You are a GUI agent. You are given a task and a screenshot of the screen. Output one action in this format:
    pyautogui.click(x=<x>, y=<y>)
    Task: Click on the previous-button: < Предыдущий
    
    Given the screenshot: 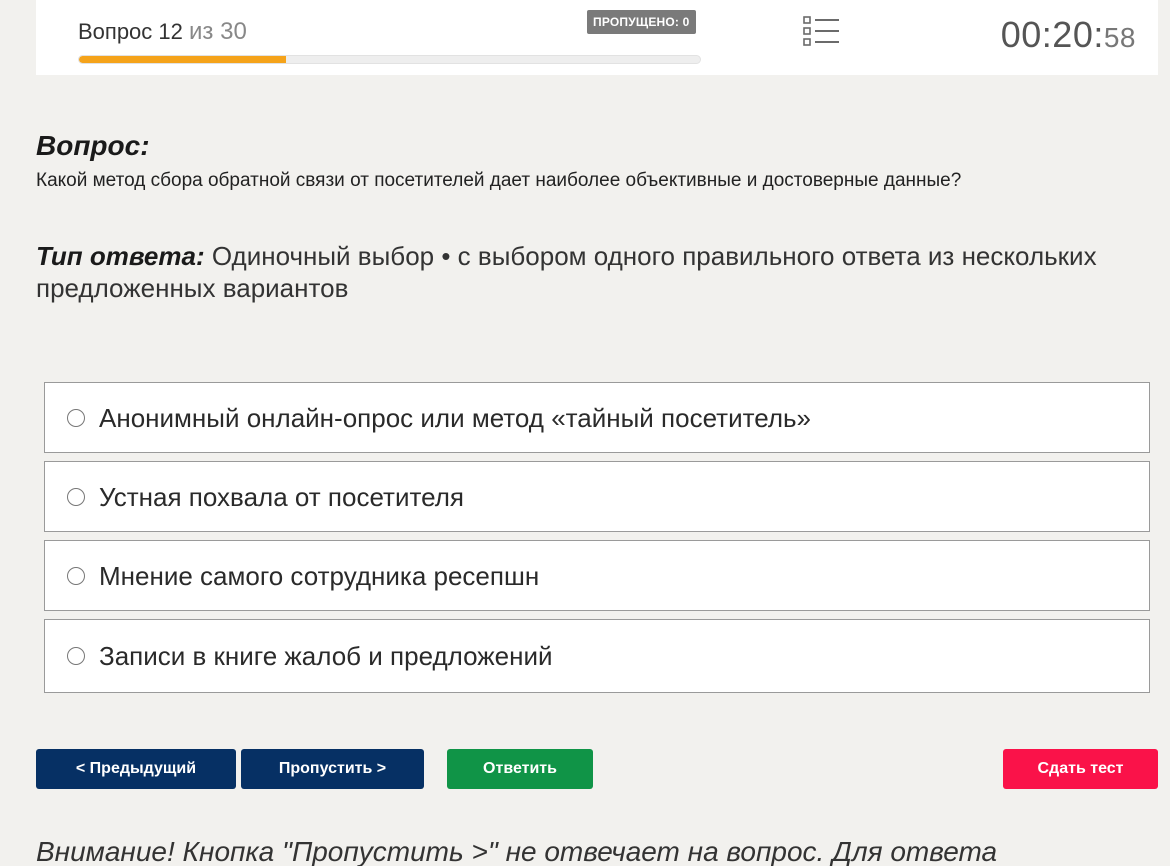 What is the action you would take?
    pyautogui.click(x=136, y=769)
    